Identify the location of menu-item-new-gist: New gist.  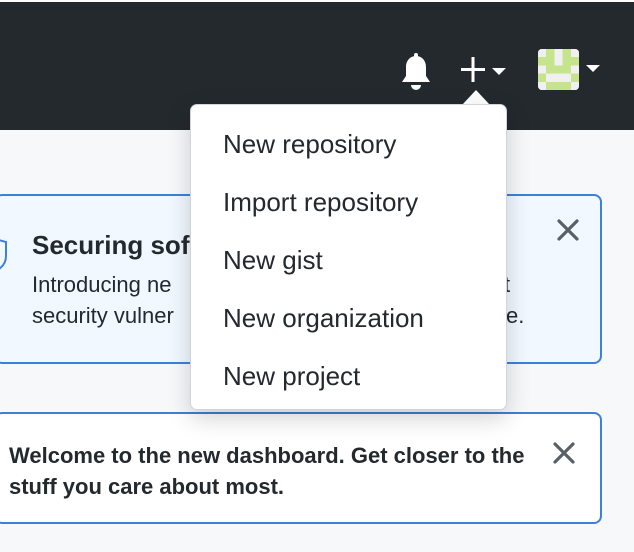
(273, 260).